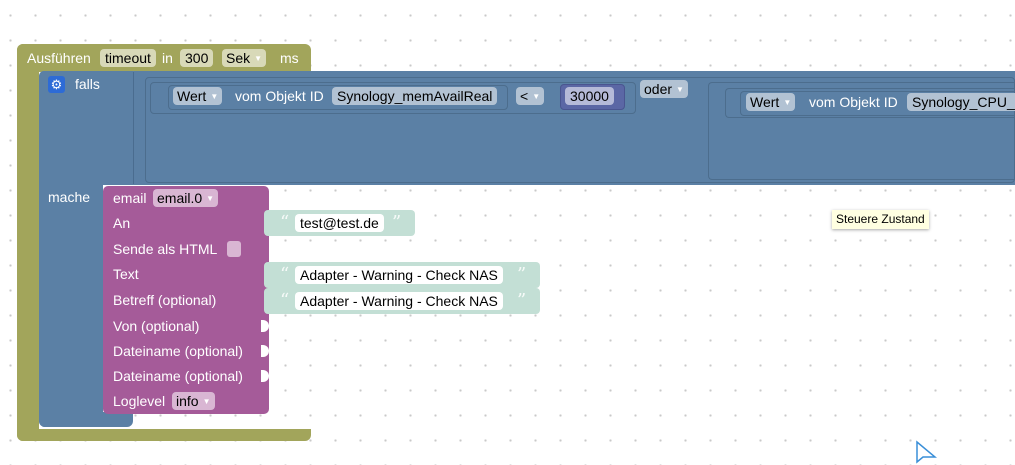 The image size is (1015, 465). Describe the element at coordinates (238, 58) in the screenshot. I see `timeout-unit-value: Sek` at that location.